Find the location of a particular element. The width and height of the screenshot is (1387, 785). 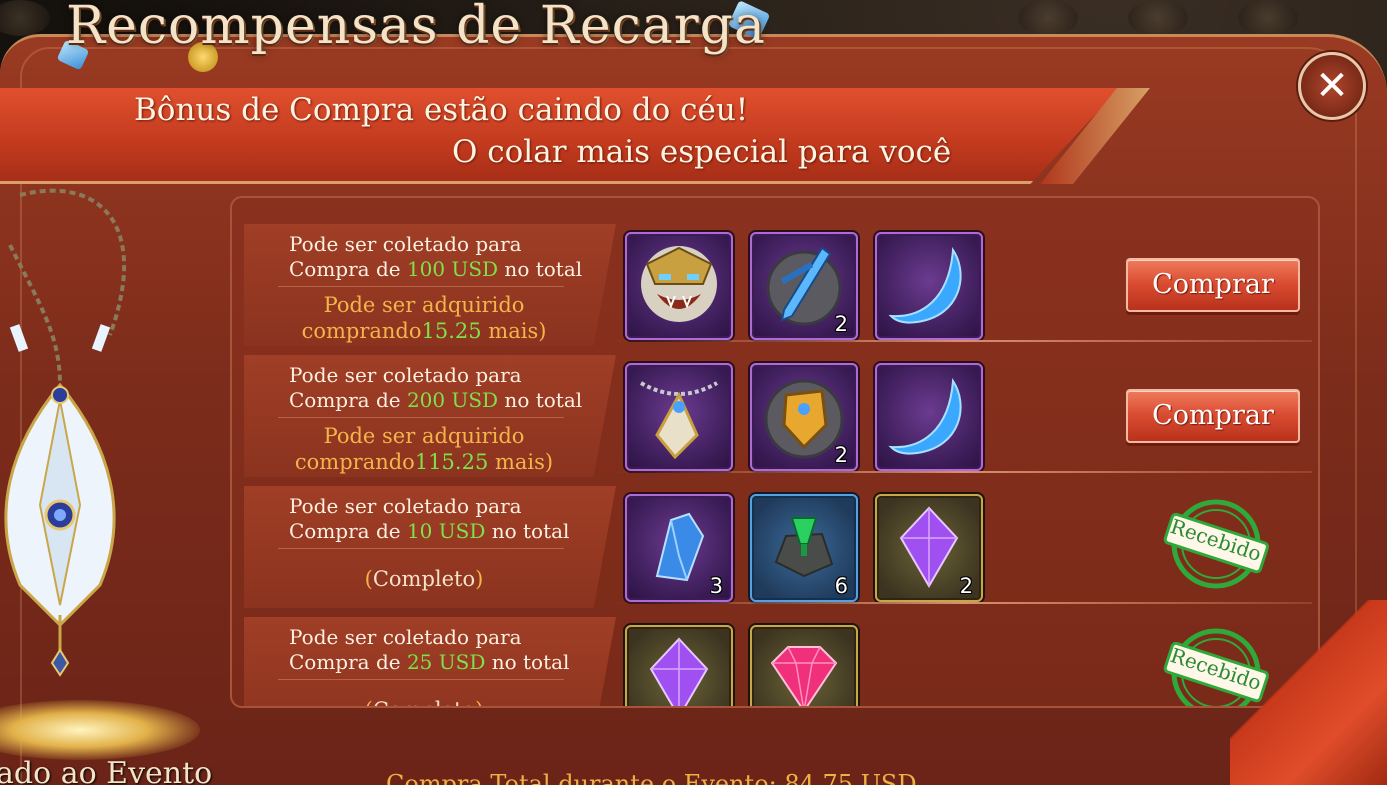

banner-line-2: O colar mais especial para você is located at coordinates (702, 152).